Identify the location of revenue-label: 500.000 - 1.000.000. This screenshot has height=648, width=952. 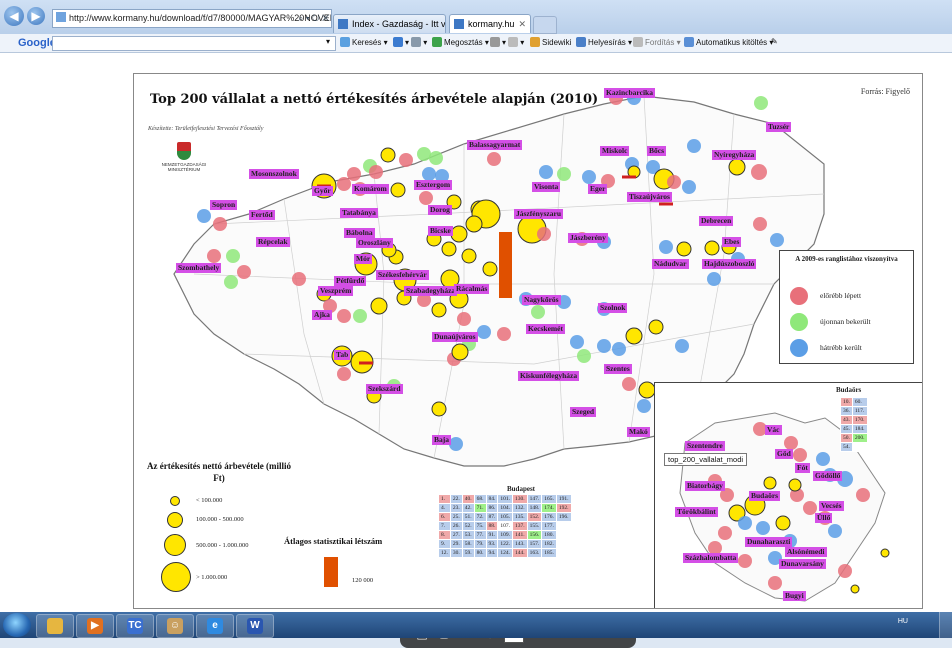
(222, 545).